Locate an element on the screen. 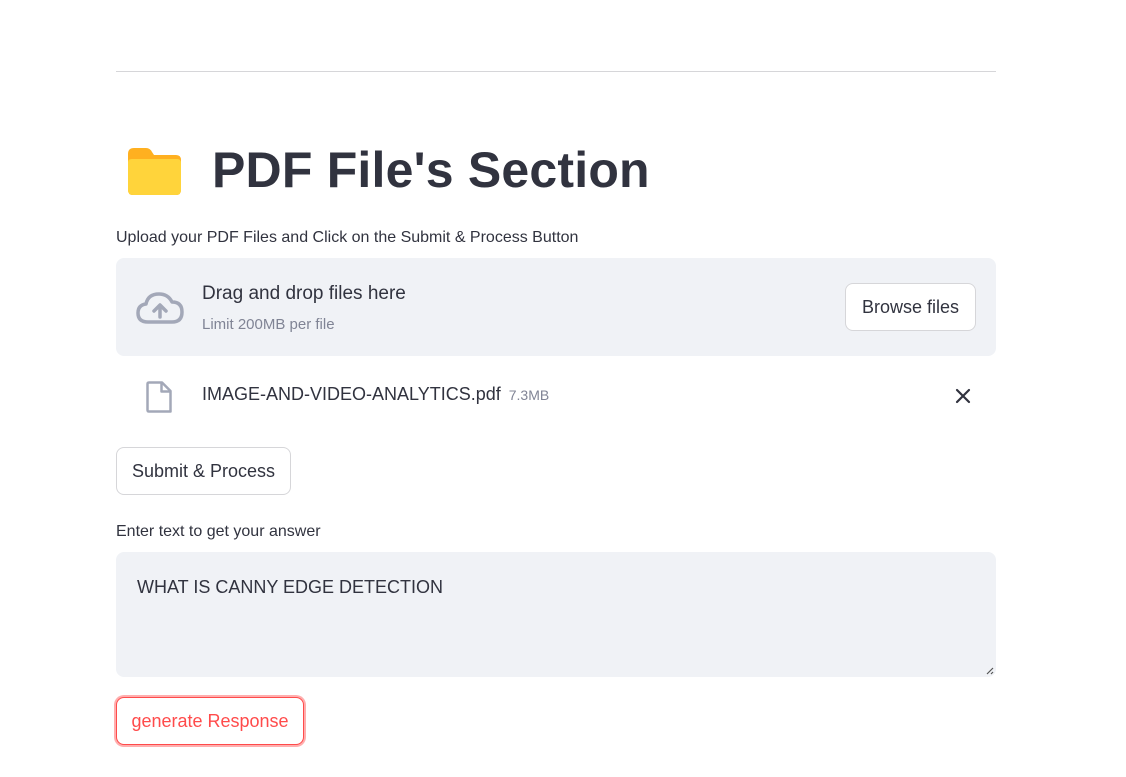 The width and height of the screenshot is (1126, 777). page-title: PDF File's Section is located at coordinates (431, 170).